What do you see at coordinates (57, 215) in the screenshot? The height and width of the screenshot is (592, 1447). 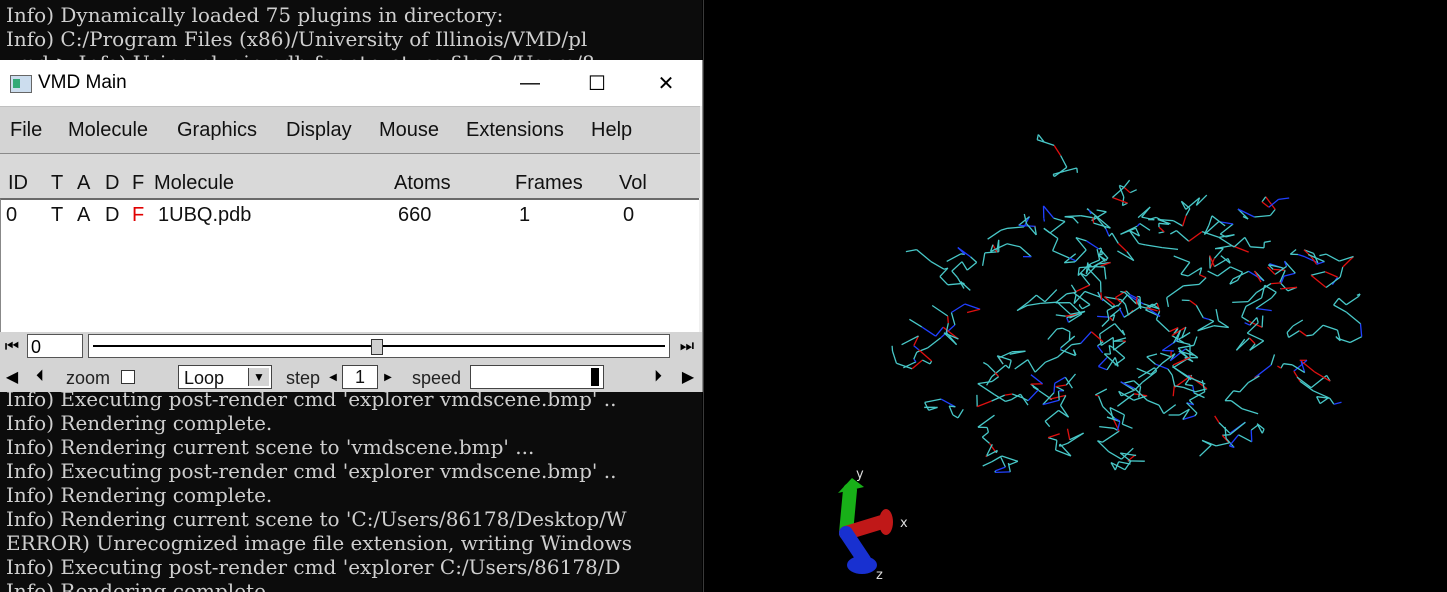 I see `molecule-top-toggle: T` at bounding box center [57, 215].